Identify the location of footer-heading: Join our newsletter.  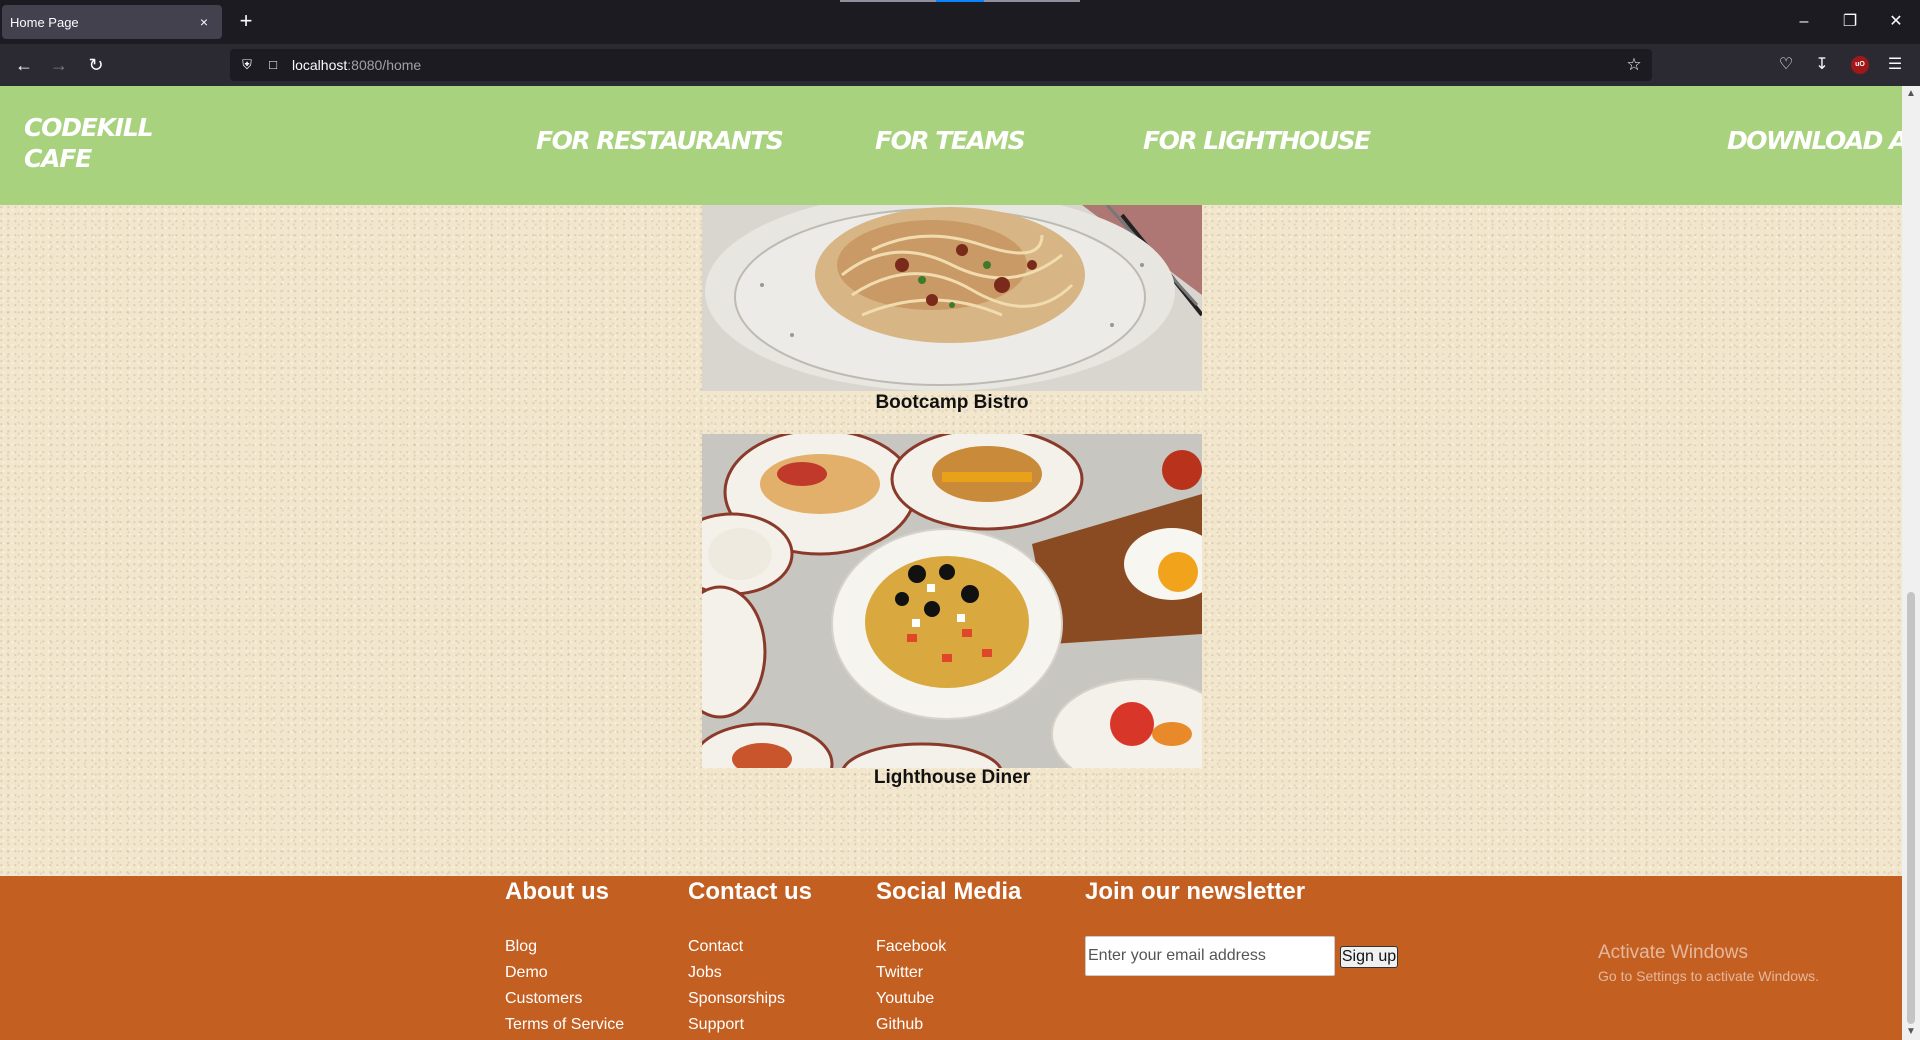
(1195, 891).